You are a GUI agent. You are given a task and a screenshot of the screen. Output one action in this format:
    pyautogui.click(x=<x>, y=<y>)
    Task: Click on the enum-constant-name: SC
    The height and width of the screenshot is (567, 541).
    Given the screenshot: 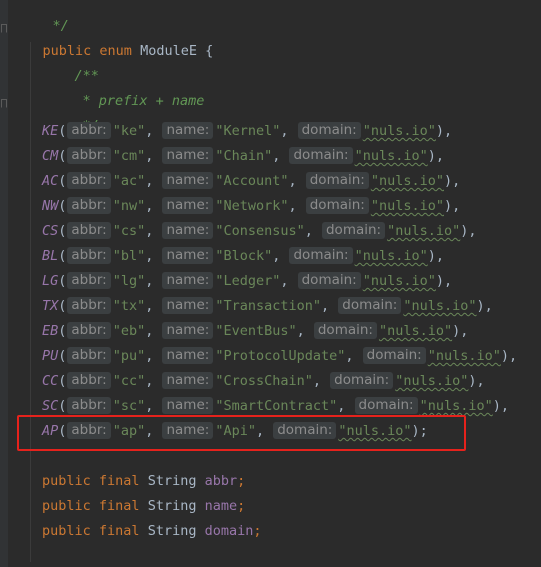 What is the action you would take?
    pyautogui.click(x=50, y=406)
    